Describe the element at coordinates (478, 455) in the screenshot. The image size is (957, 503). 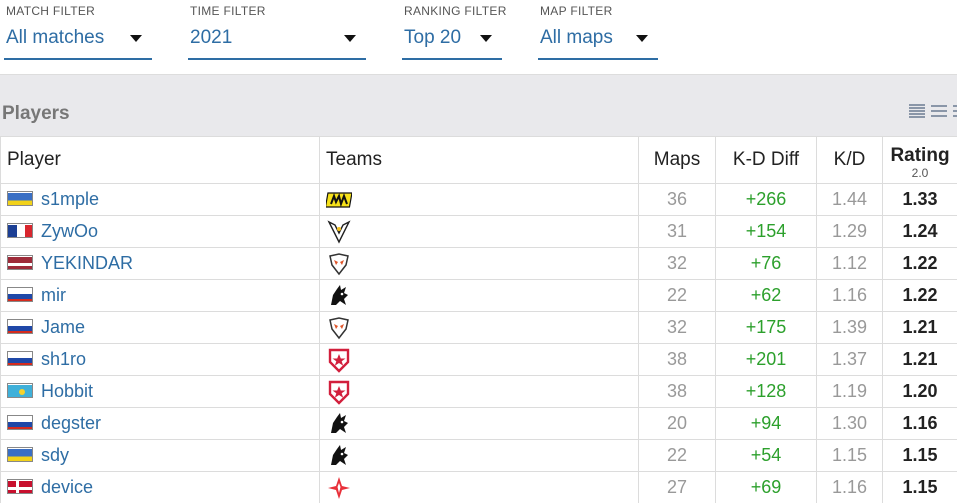
I see `table-row: sdy 22 +54 1.15 1.15` at that location.